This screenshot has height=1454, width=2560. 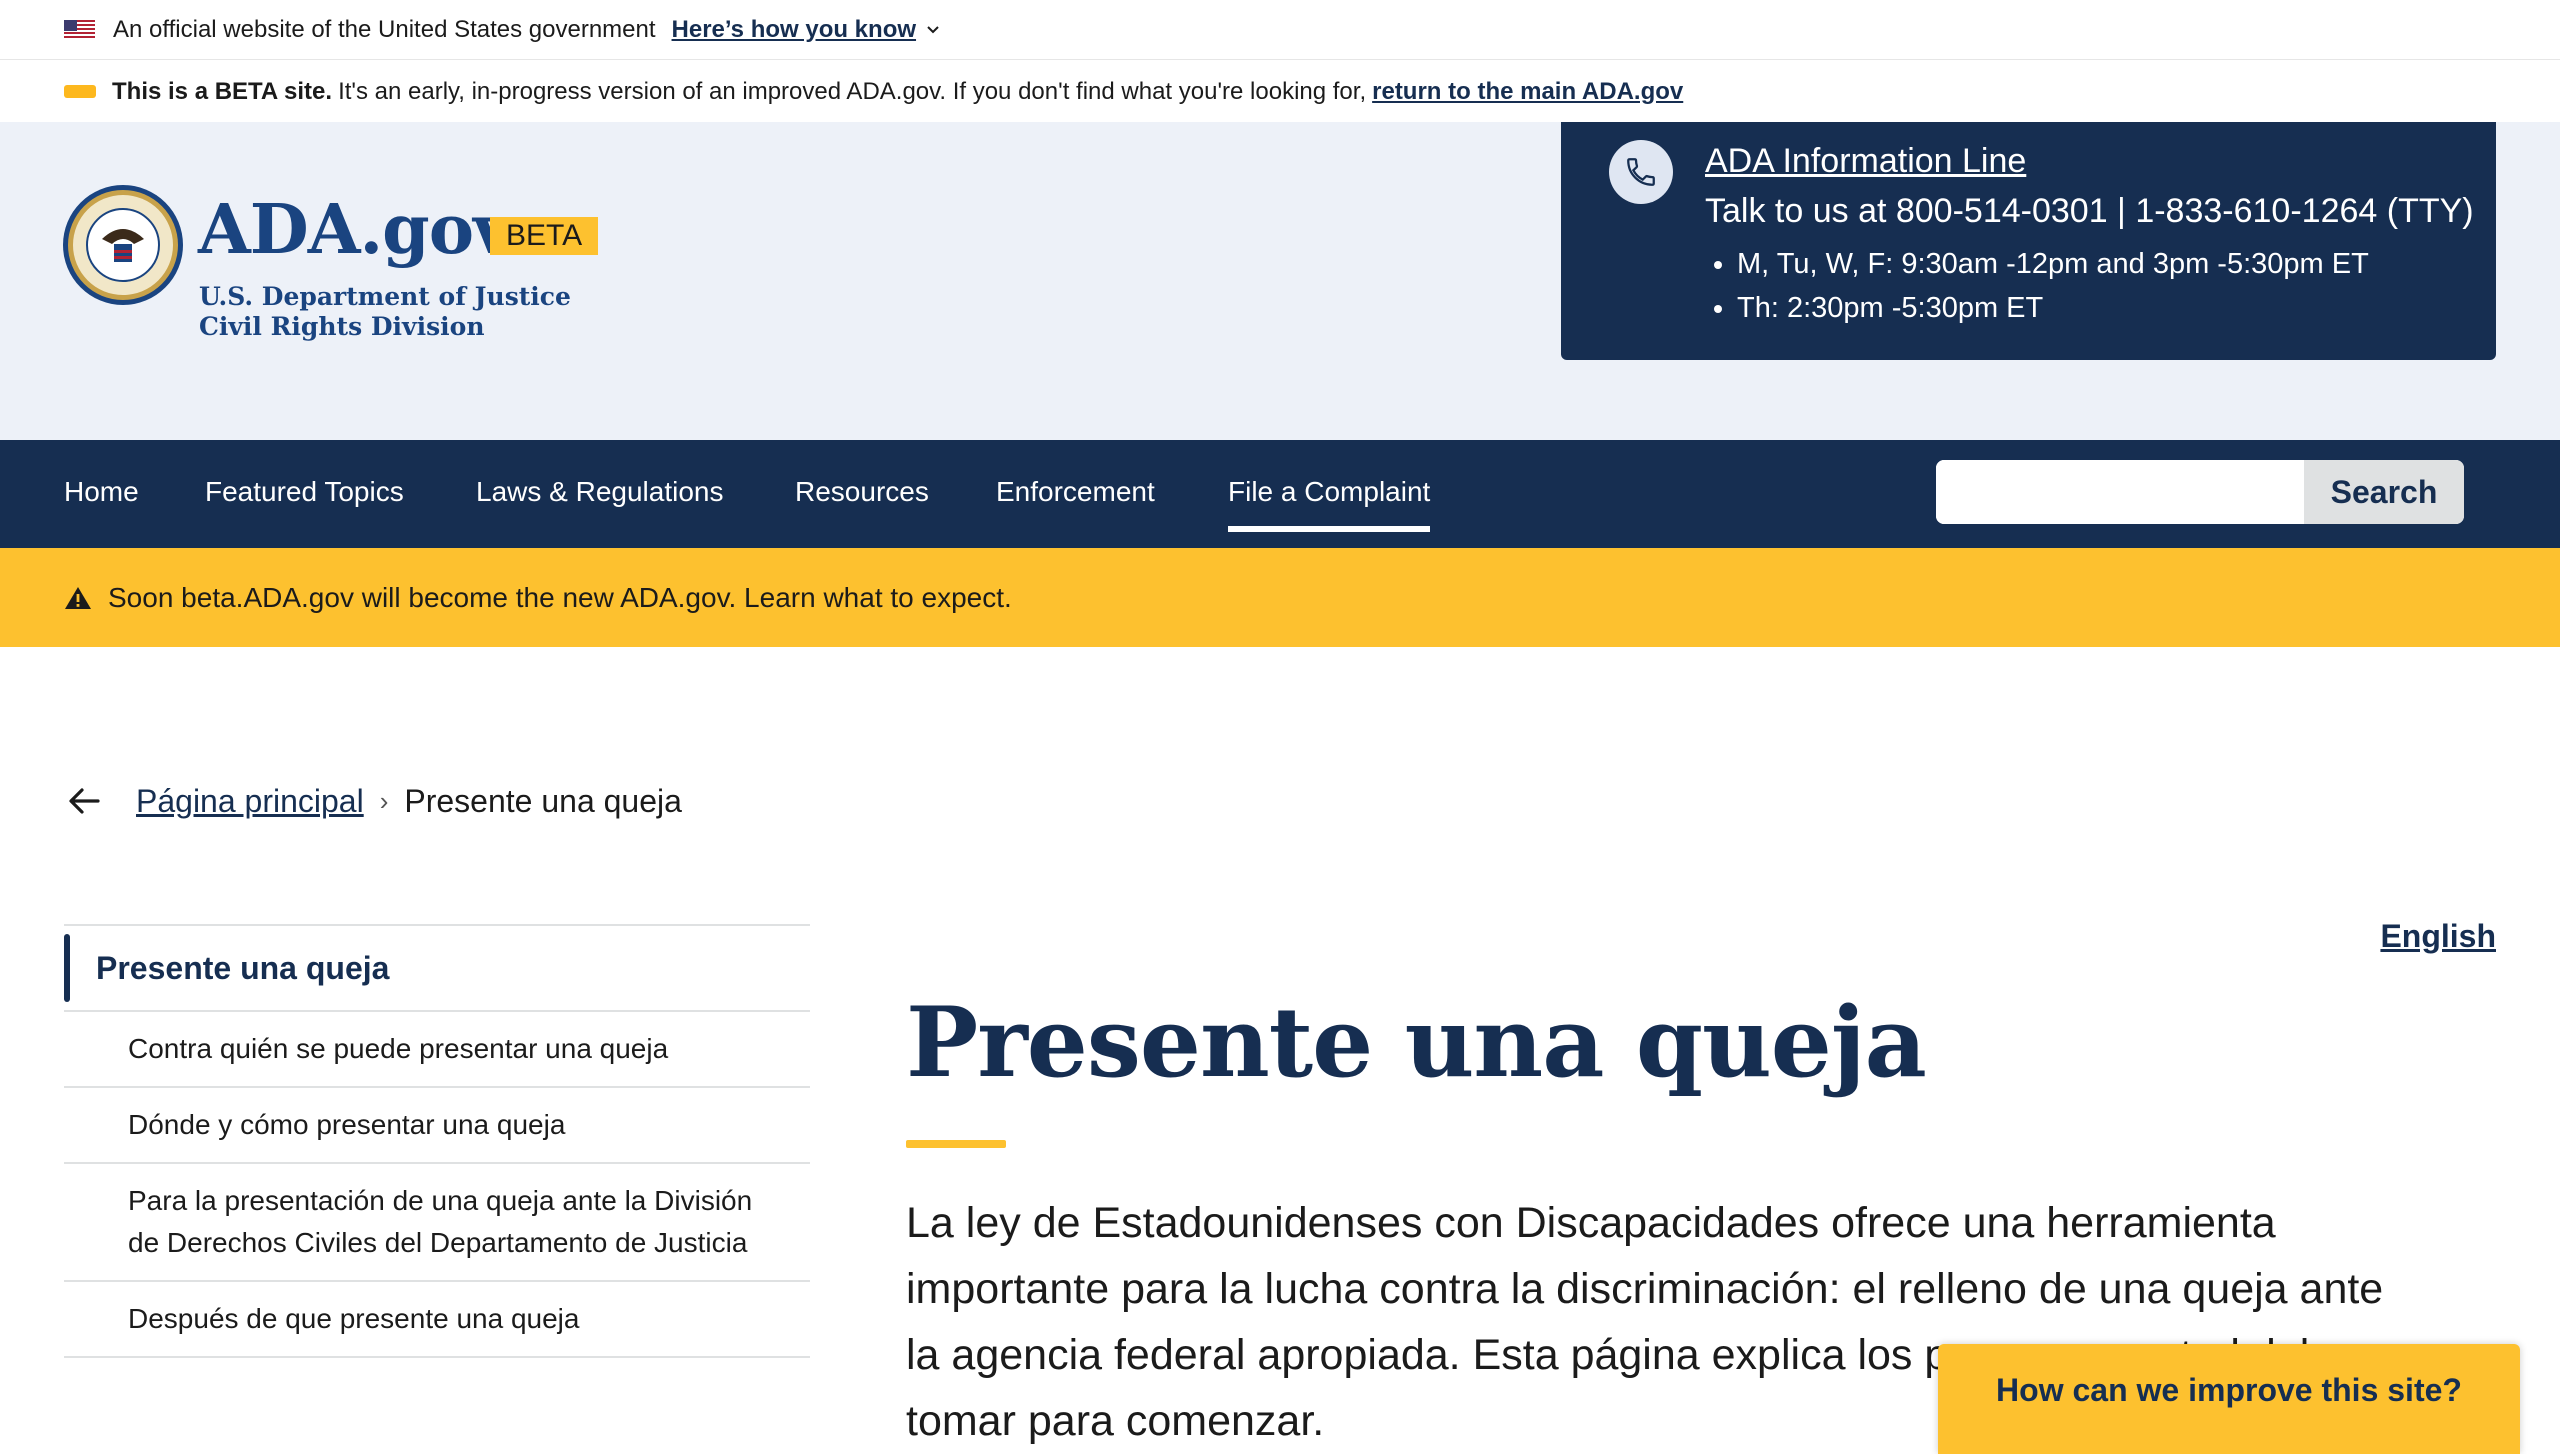 I want to click on nav-enforcement: Enforcement, so click(x=1075, y=492).